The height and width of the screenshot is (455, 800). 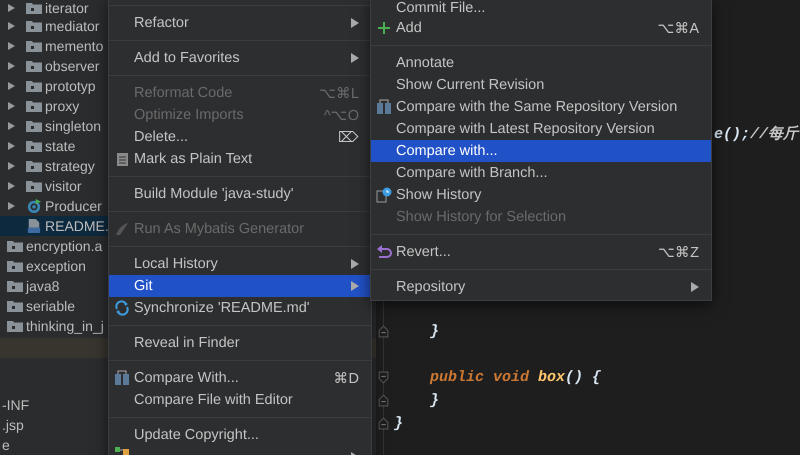 What do you see at coordinates (64, 246) in the screenshot?
I see `tree-label: encryption.a` at bounding box center [64, 246].